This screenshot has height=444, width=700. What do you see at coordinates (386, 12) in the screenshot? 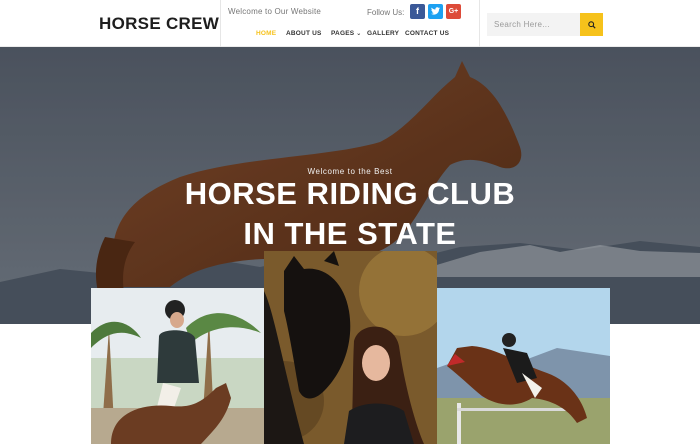
I see `follow-us-label: Follow Us:` at bounding box center [386, 12].